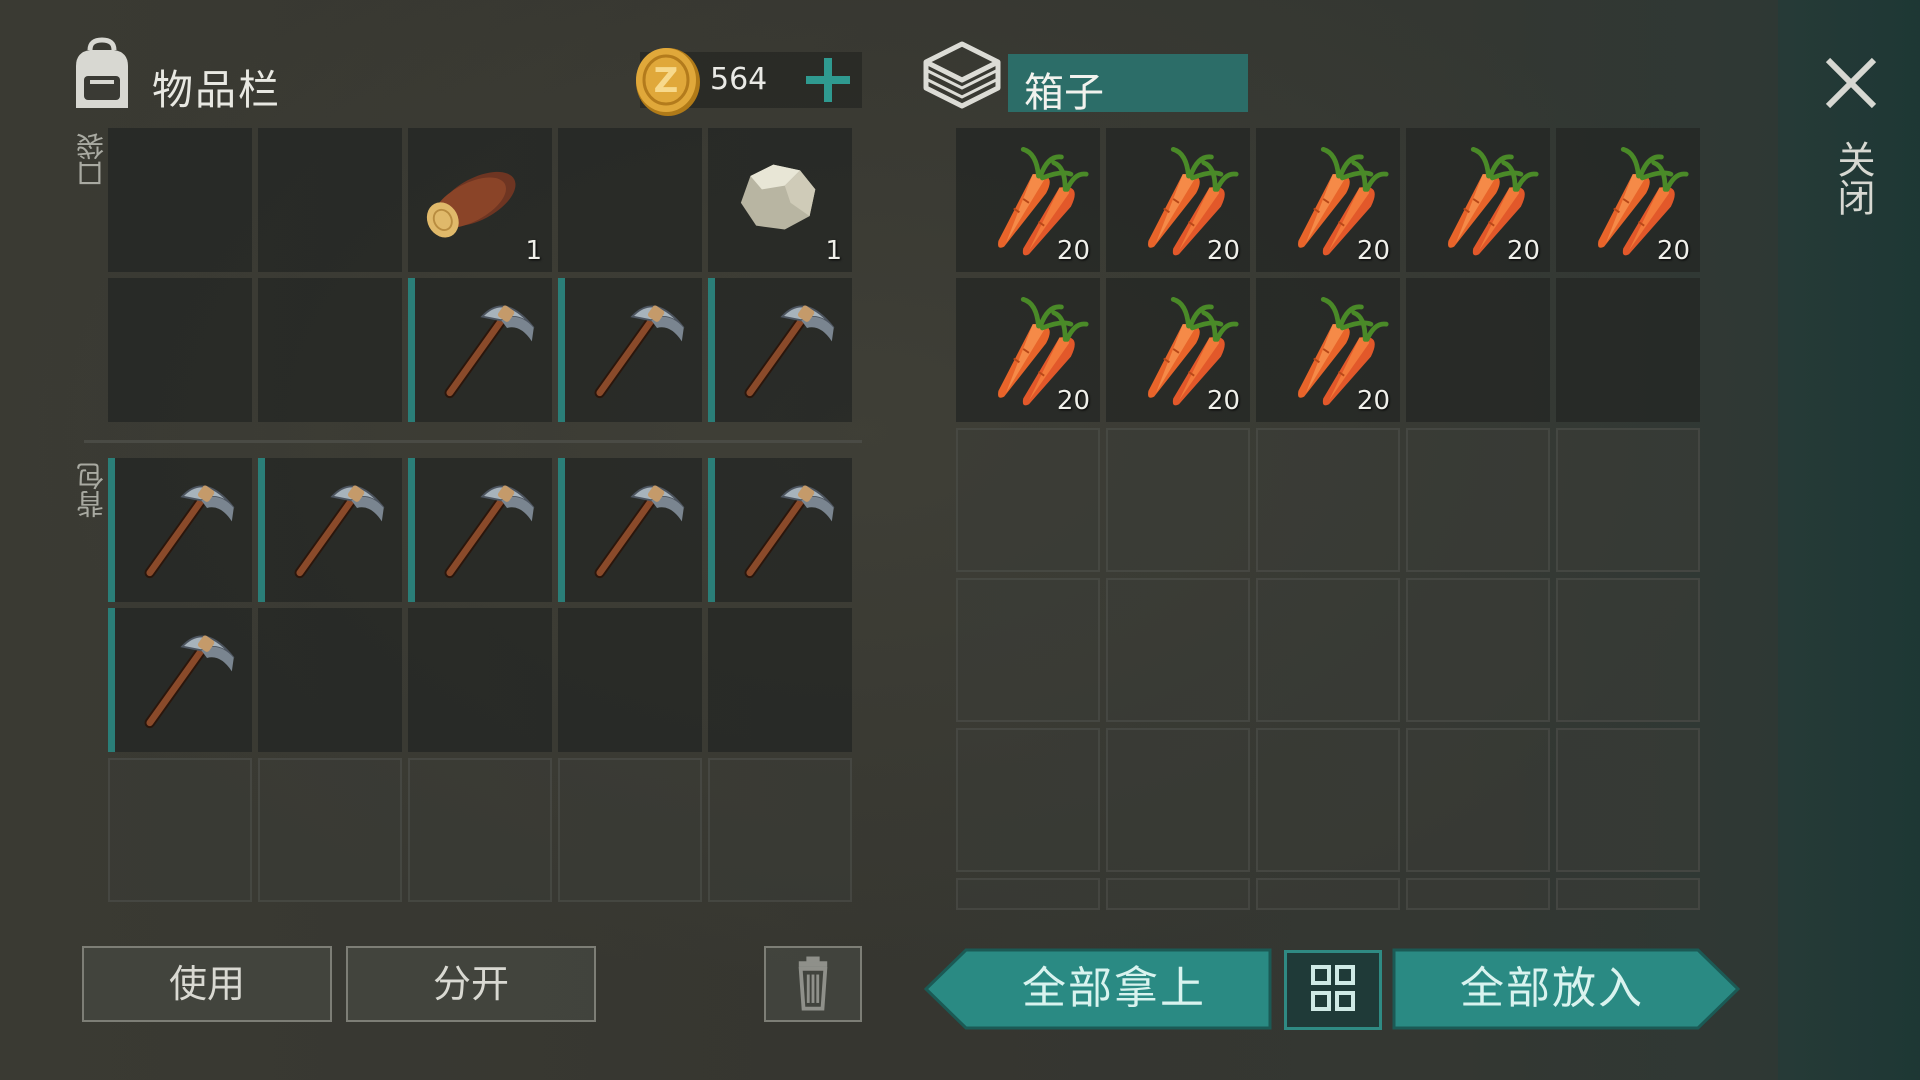  What do you see at coordinates (1064, 93) in the screenshot?
I see `chest-title: 箱子` at bounding box center [1064, 93].